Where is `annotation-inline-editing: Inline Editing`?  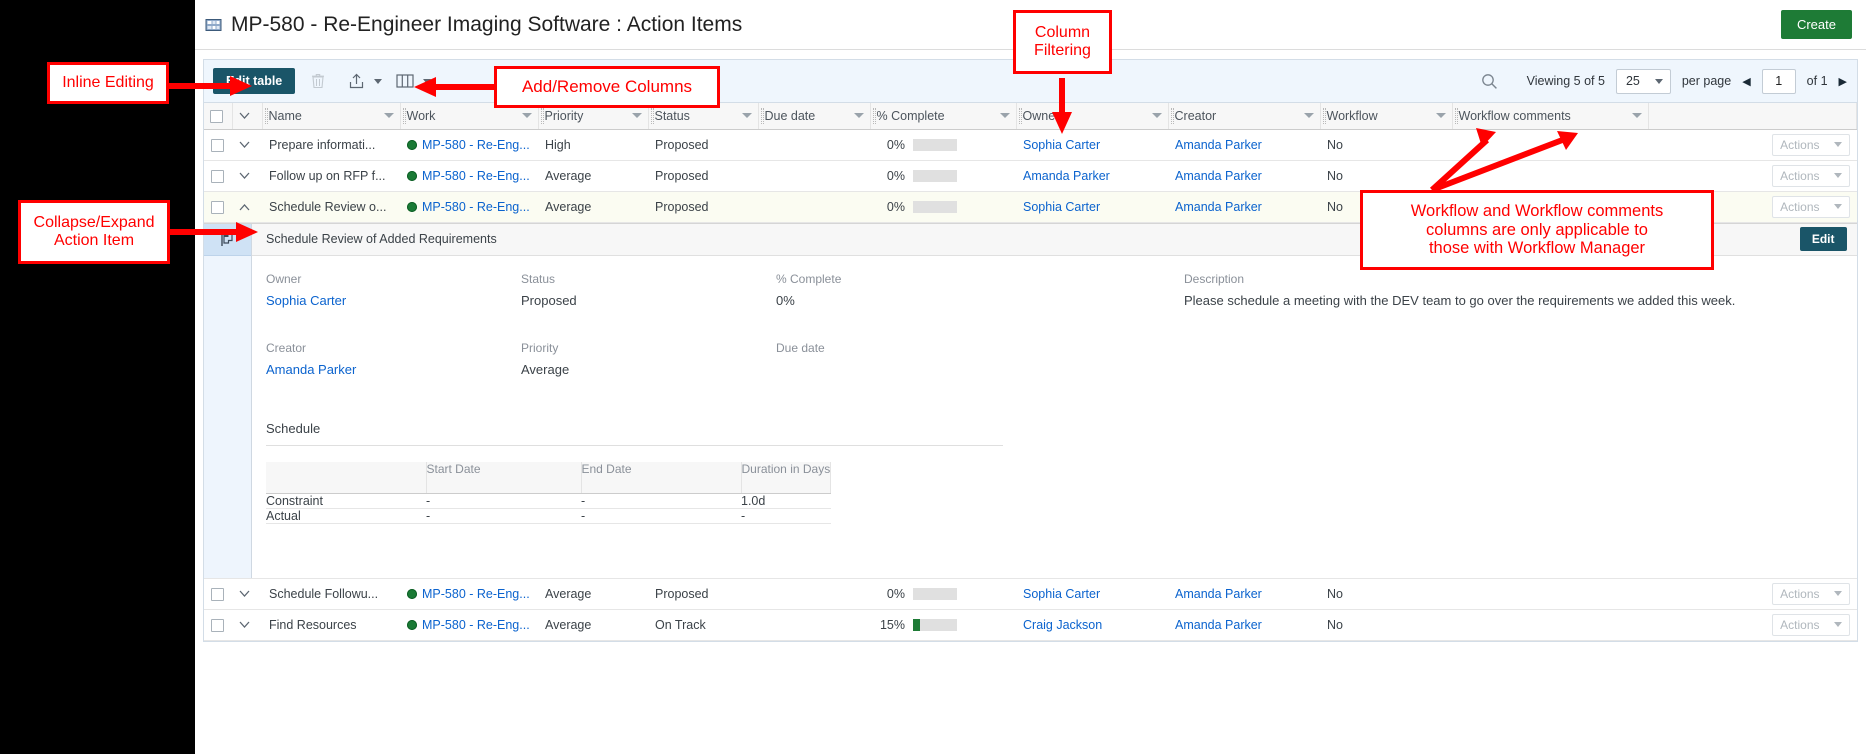
annotation-inline-editing: Inline Editing is located at coordinates (108, 83).